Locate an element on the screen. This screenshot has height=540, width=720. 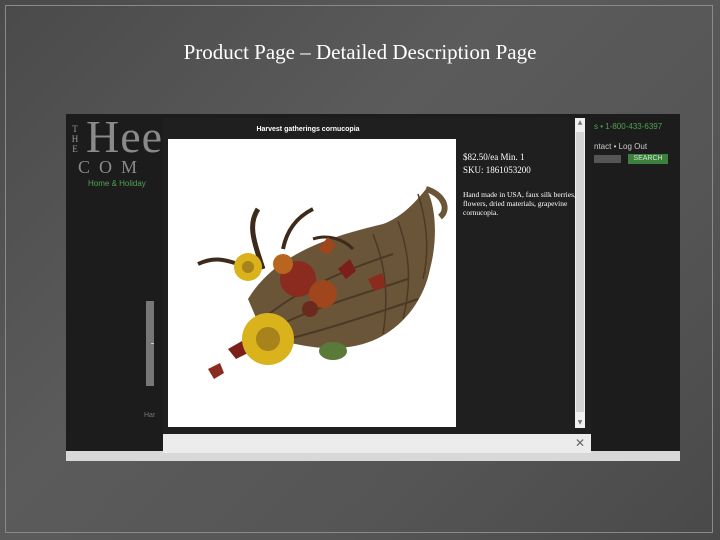
product-sku: SKU: 1861053200 is located at coordinates (497, 170).